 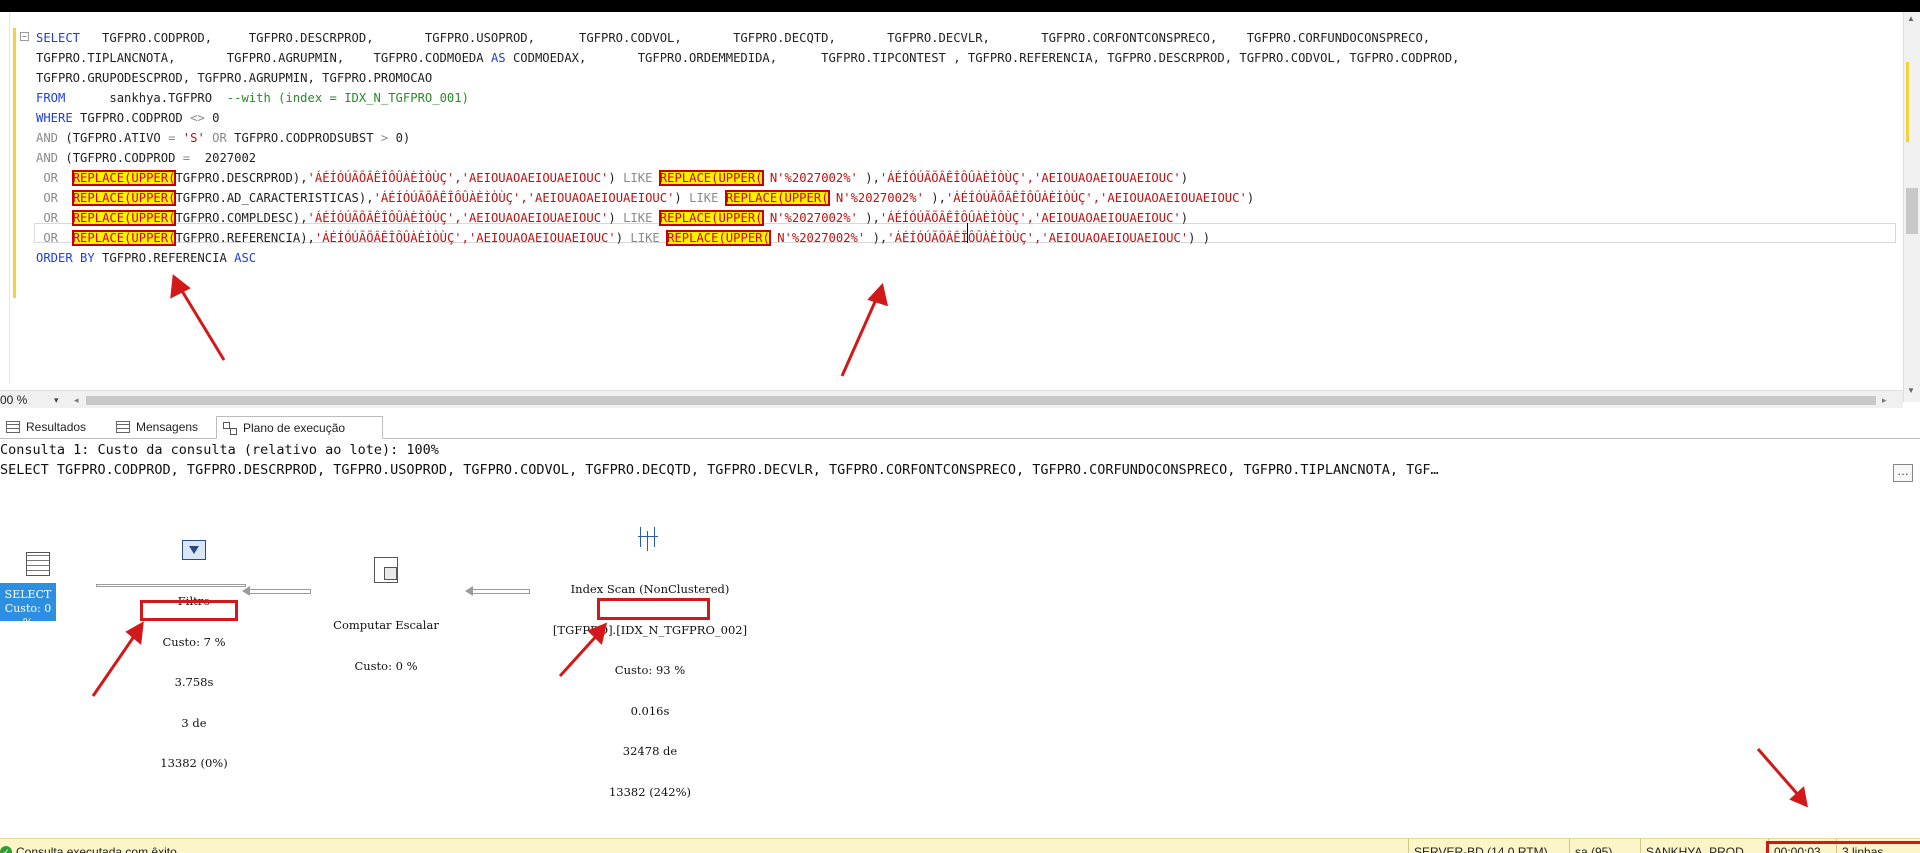 I want to click on tab-resultados: Resultados, so click(x=55, y=427).